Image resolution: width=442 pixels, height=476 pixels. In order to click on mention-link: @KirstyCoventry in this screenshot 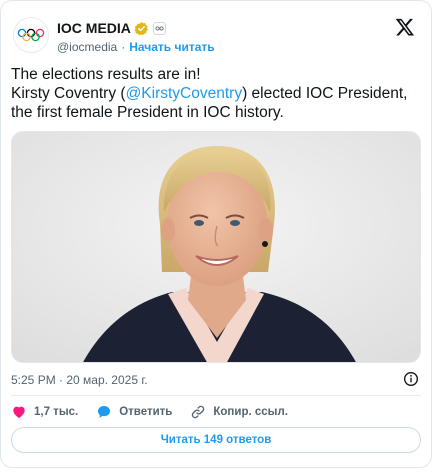, I will do `click(184, 93)`.